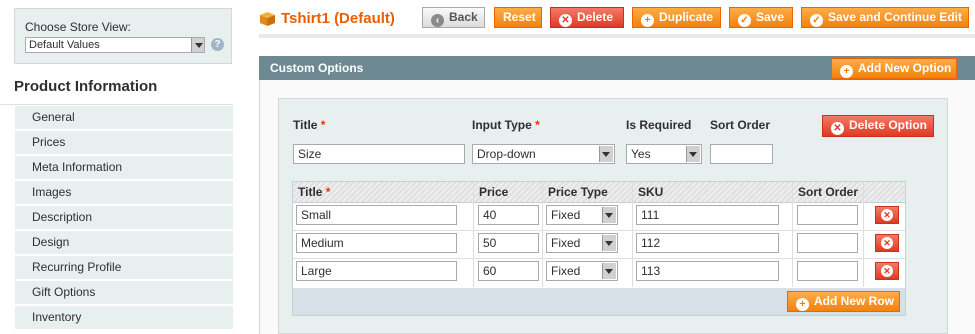 The height and width of the screenshot is (334, 975). Describe the element at coordinates (124, 193) in the screenshot. I see `sidebar-item-images: Images` at that location.